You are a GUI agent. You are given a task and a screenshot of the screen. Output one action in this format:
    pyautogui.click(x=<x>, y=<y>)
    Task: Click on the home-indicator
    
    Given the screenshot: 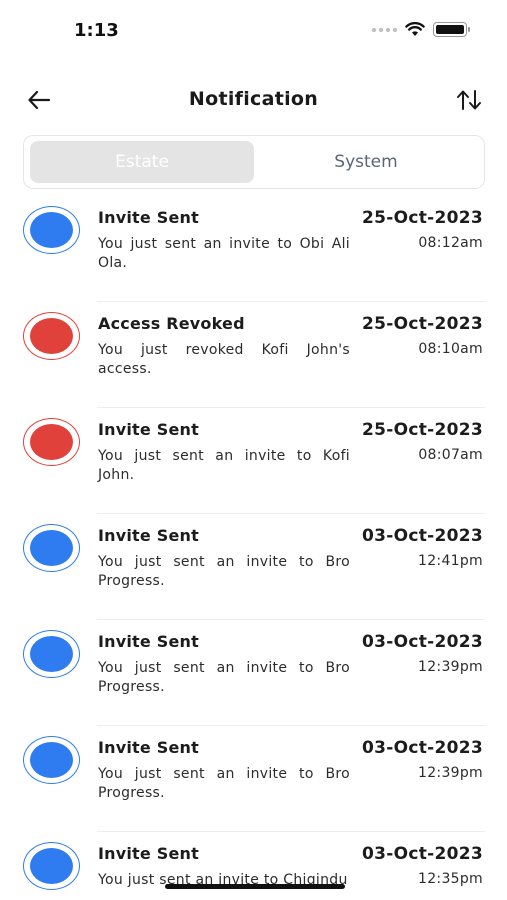 What is the action you would take?
    pyautogui.click(x=255, y=886)
    